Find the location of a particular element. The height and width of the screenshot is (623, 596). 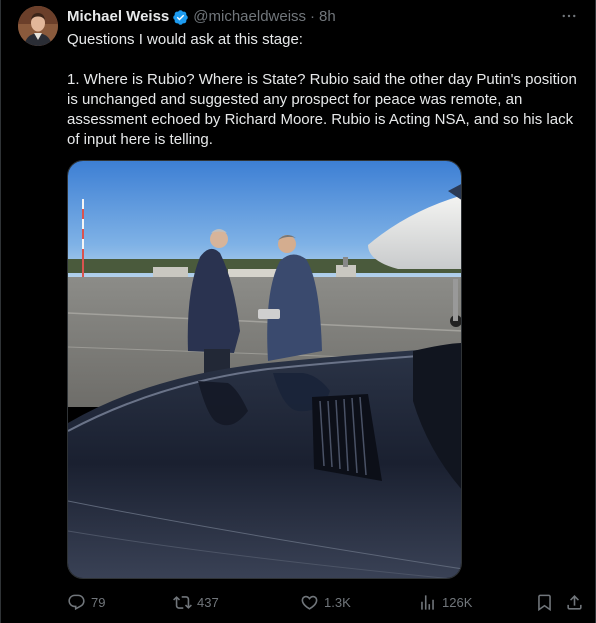

avatar-image is located at coordinates (38, 26).